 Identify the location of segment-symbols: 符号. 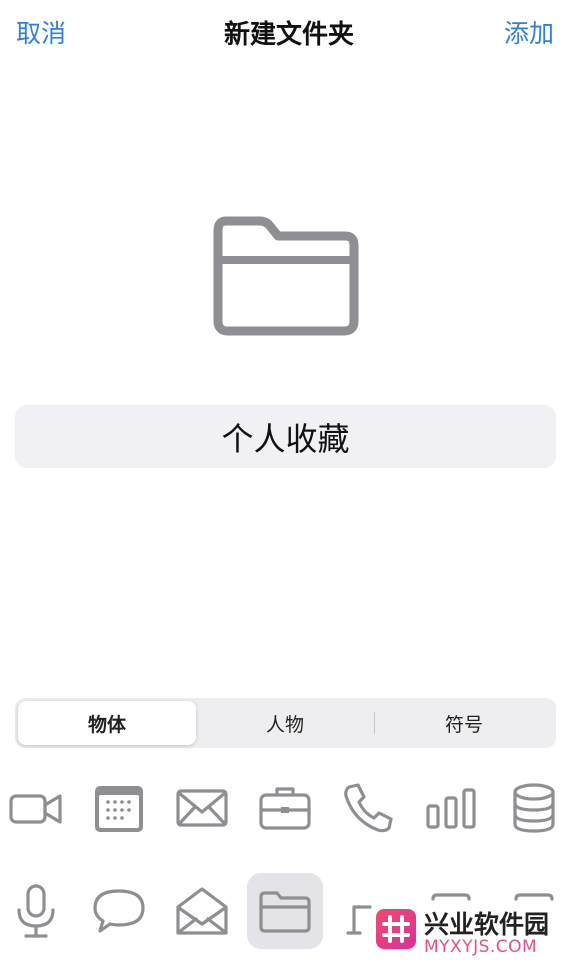
(464, 723).